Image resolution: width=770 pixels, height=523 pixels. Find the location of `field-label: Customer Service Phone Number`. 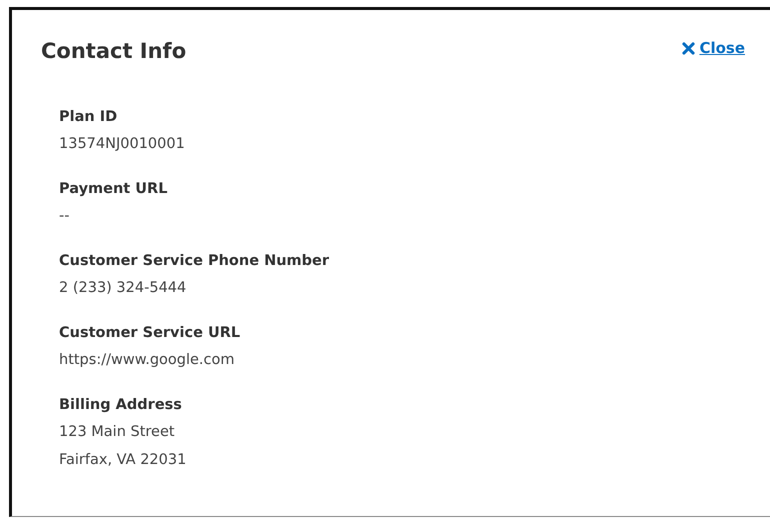

field-label: Customer Service Phone Number is located at coordinates (194, 261).